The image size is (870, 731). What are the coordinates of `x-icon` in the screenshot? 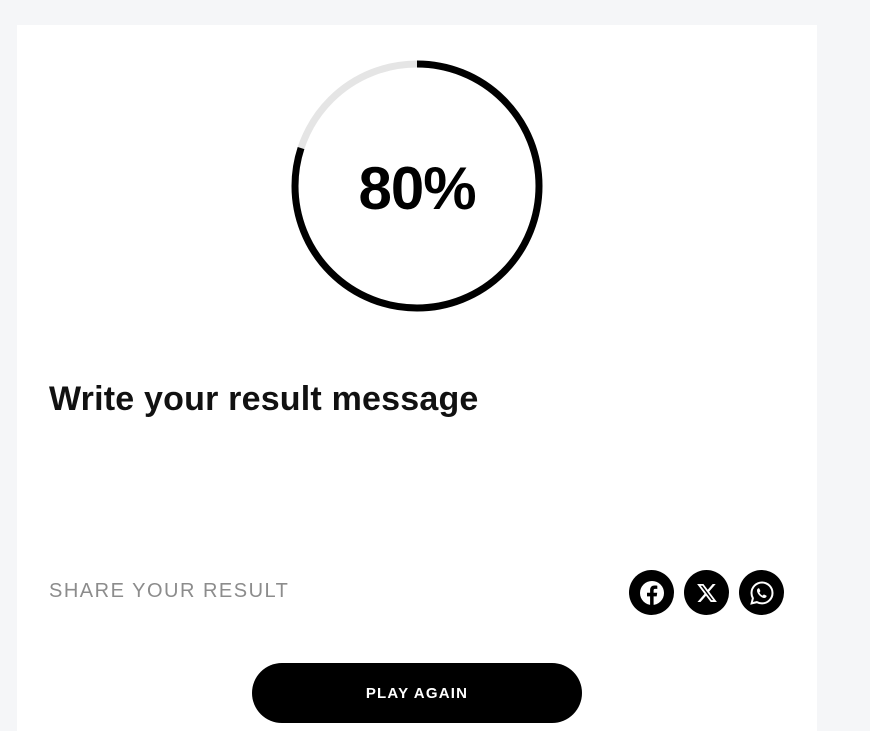 It's located at (706, 592).